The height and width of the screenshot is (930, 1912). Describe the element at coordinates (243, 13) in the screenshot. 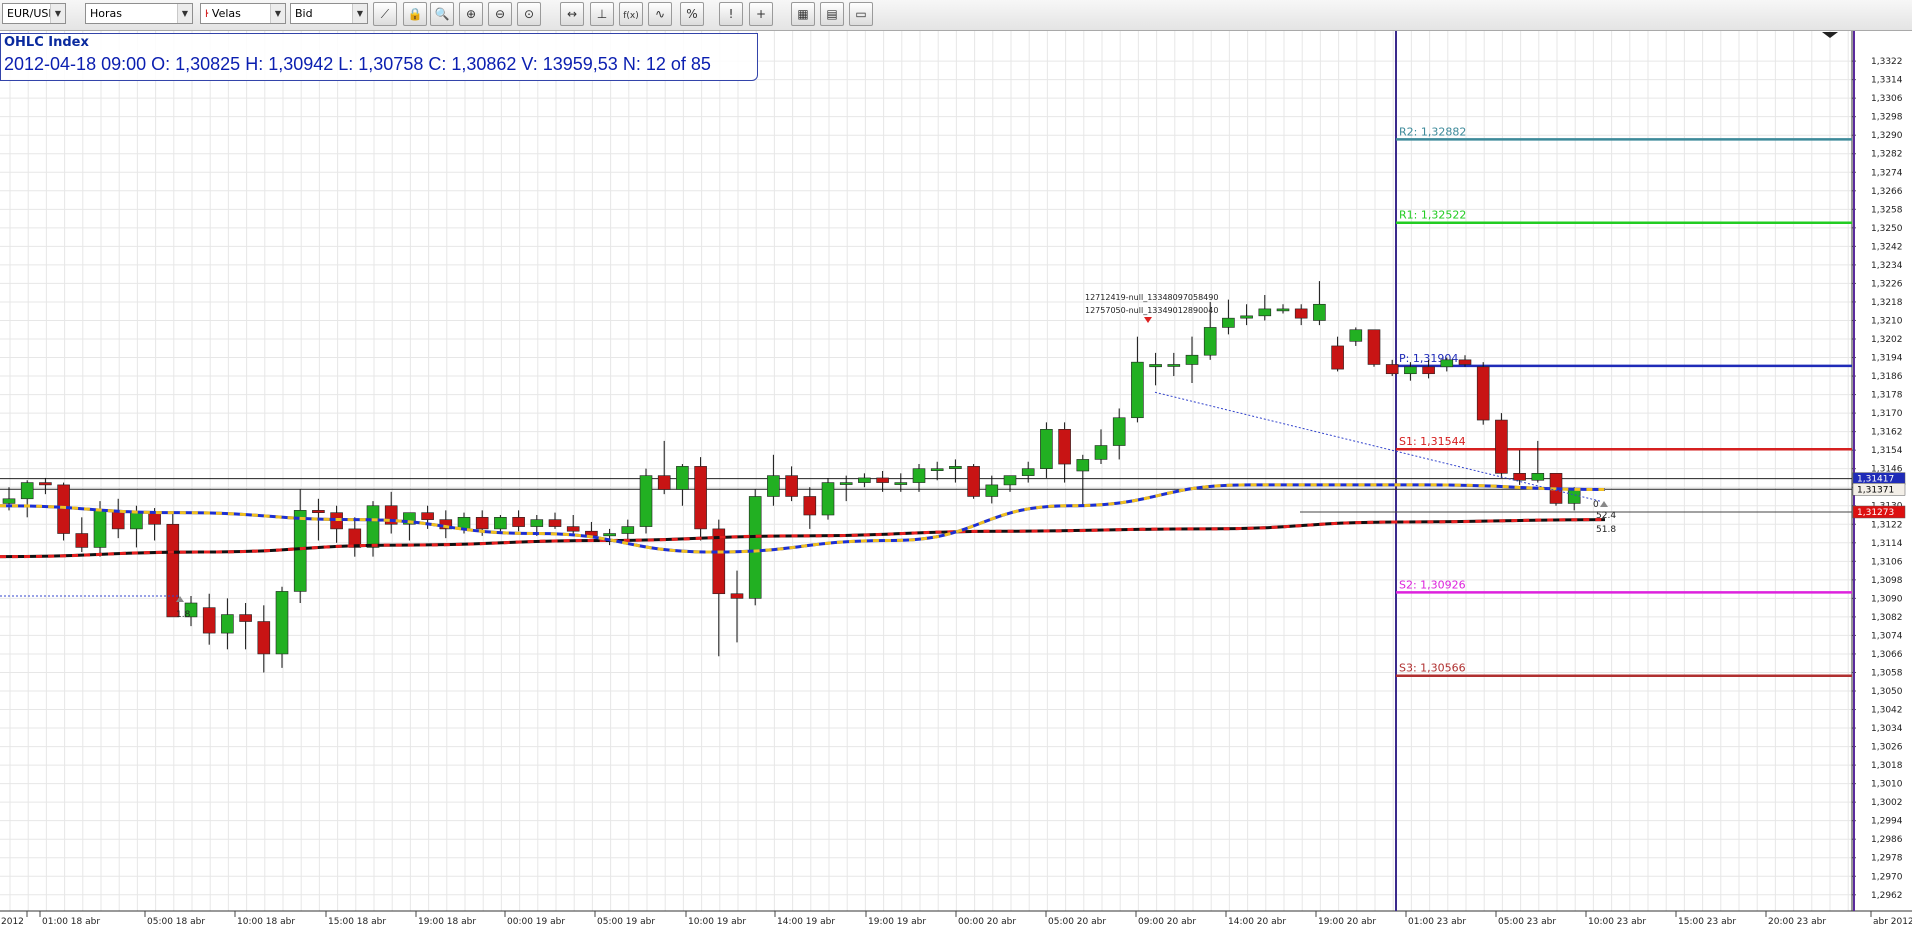

I see `chart-type-select: ŀ Velas ▼` at that location.